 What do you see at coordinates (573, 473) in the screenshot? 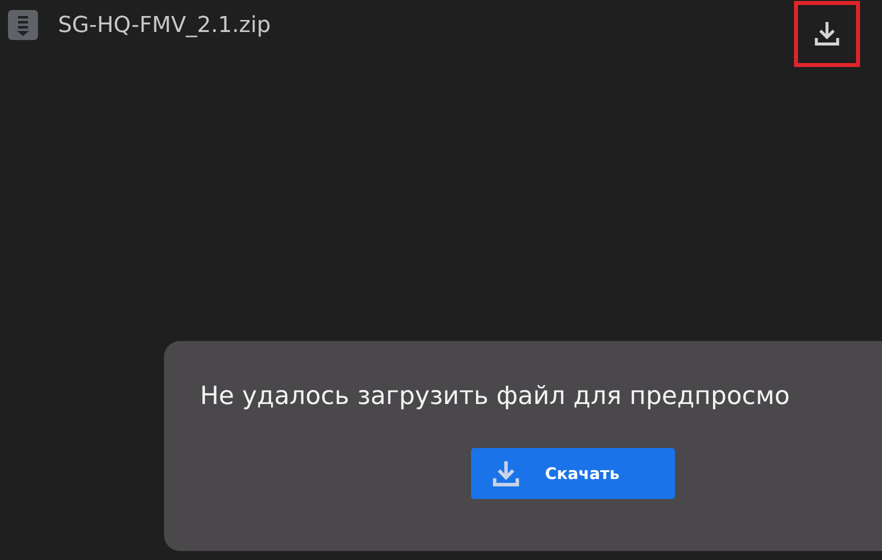
I see `download-button: Скачать` at bounding box center [573, 473].